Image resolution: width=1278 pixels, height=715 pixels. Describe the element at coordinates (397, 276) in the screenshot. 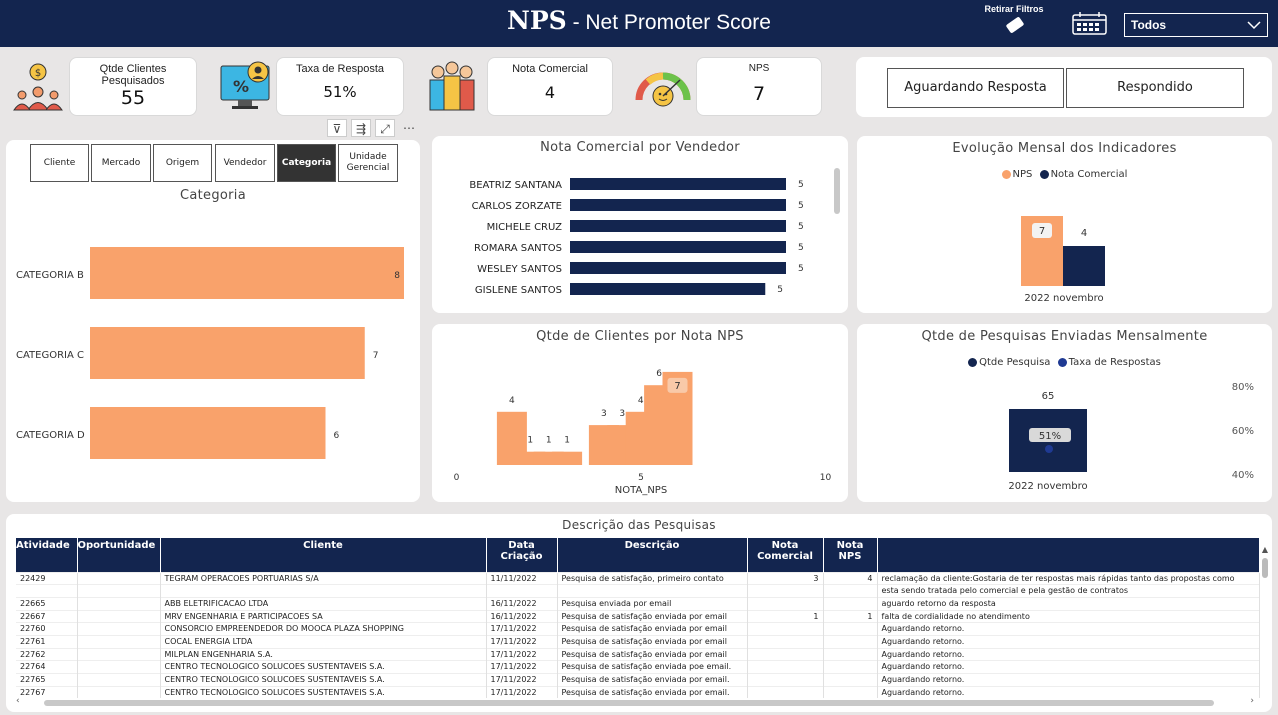

I see `category-value-label: 8` at that location.